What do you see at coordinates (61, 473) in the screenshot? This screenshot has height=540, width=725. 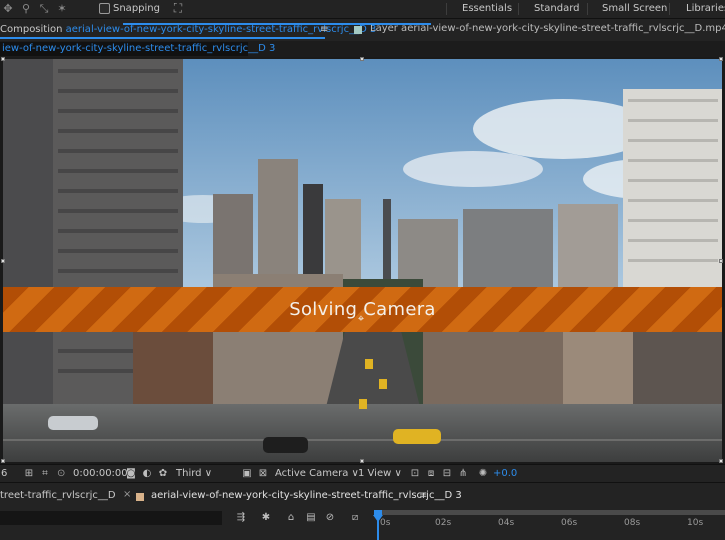 I see `timecode-icon: ⊙` at bounding box center [61, 473].